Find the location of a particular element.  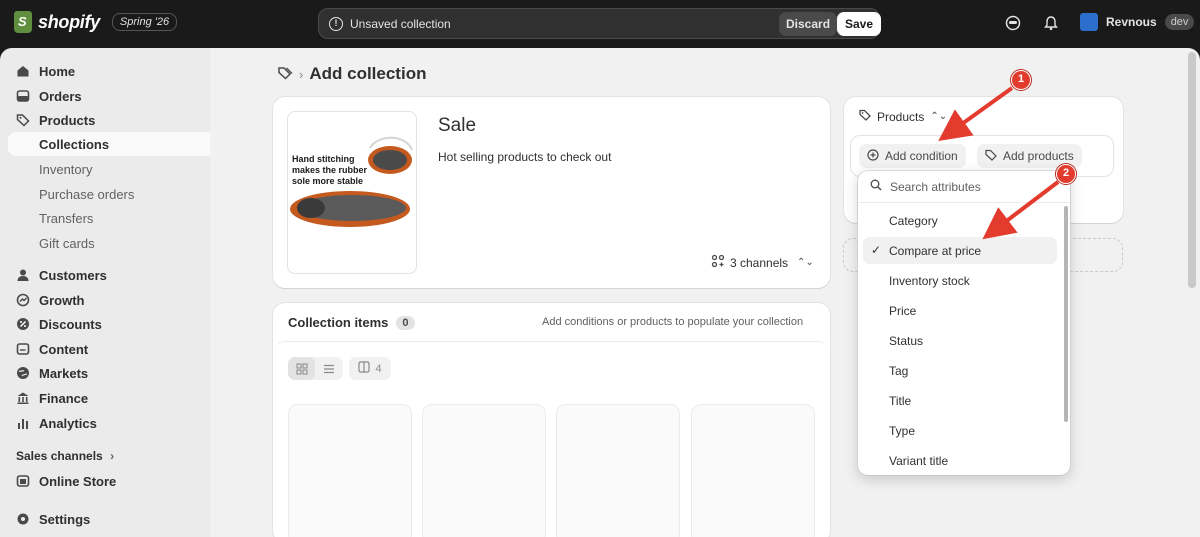

add-products-label: Add products is located at coordinates (1038, 156).